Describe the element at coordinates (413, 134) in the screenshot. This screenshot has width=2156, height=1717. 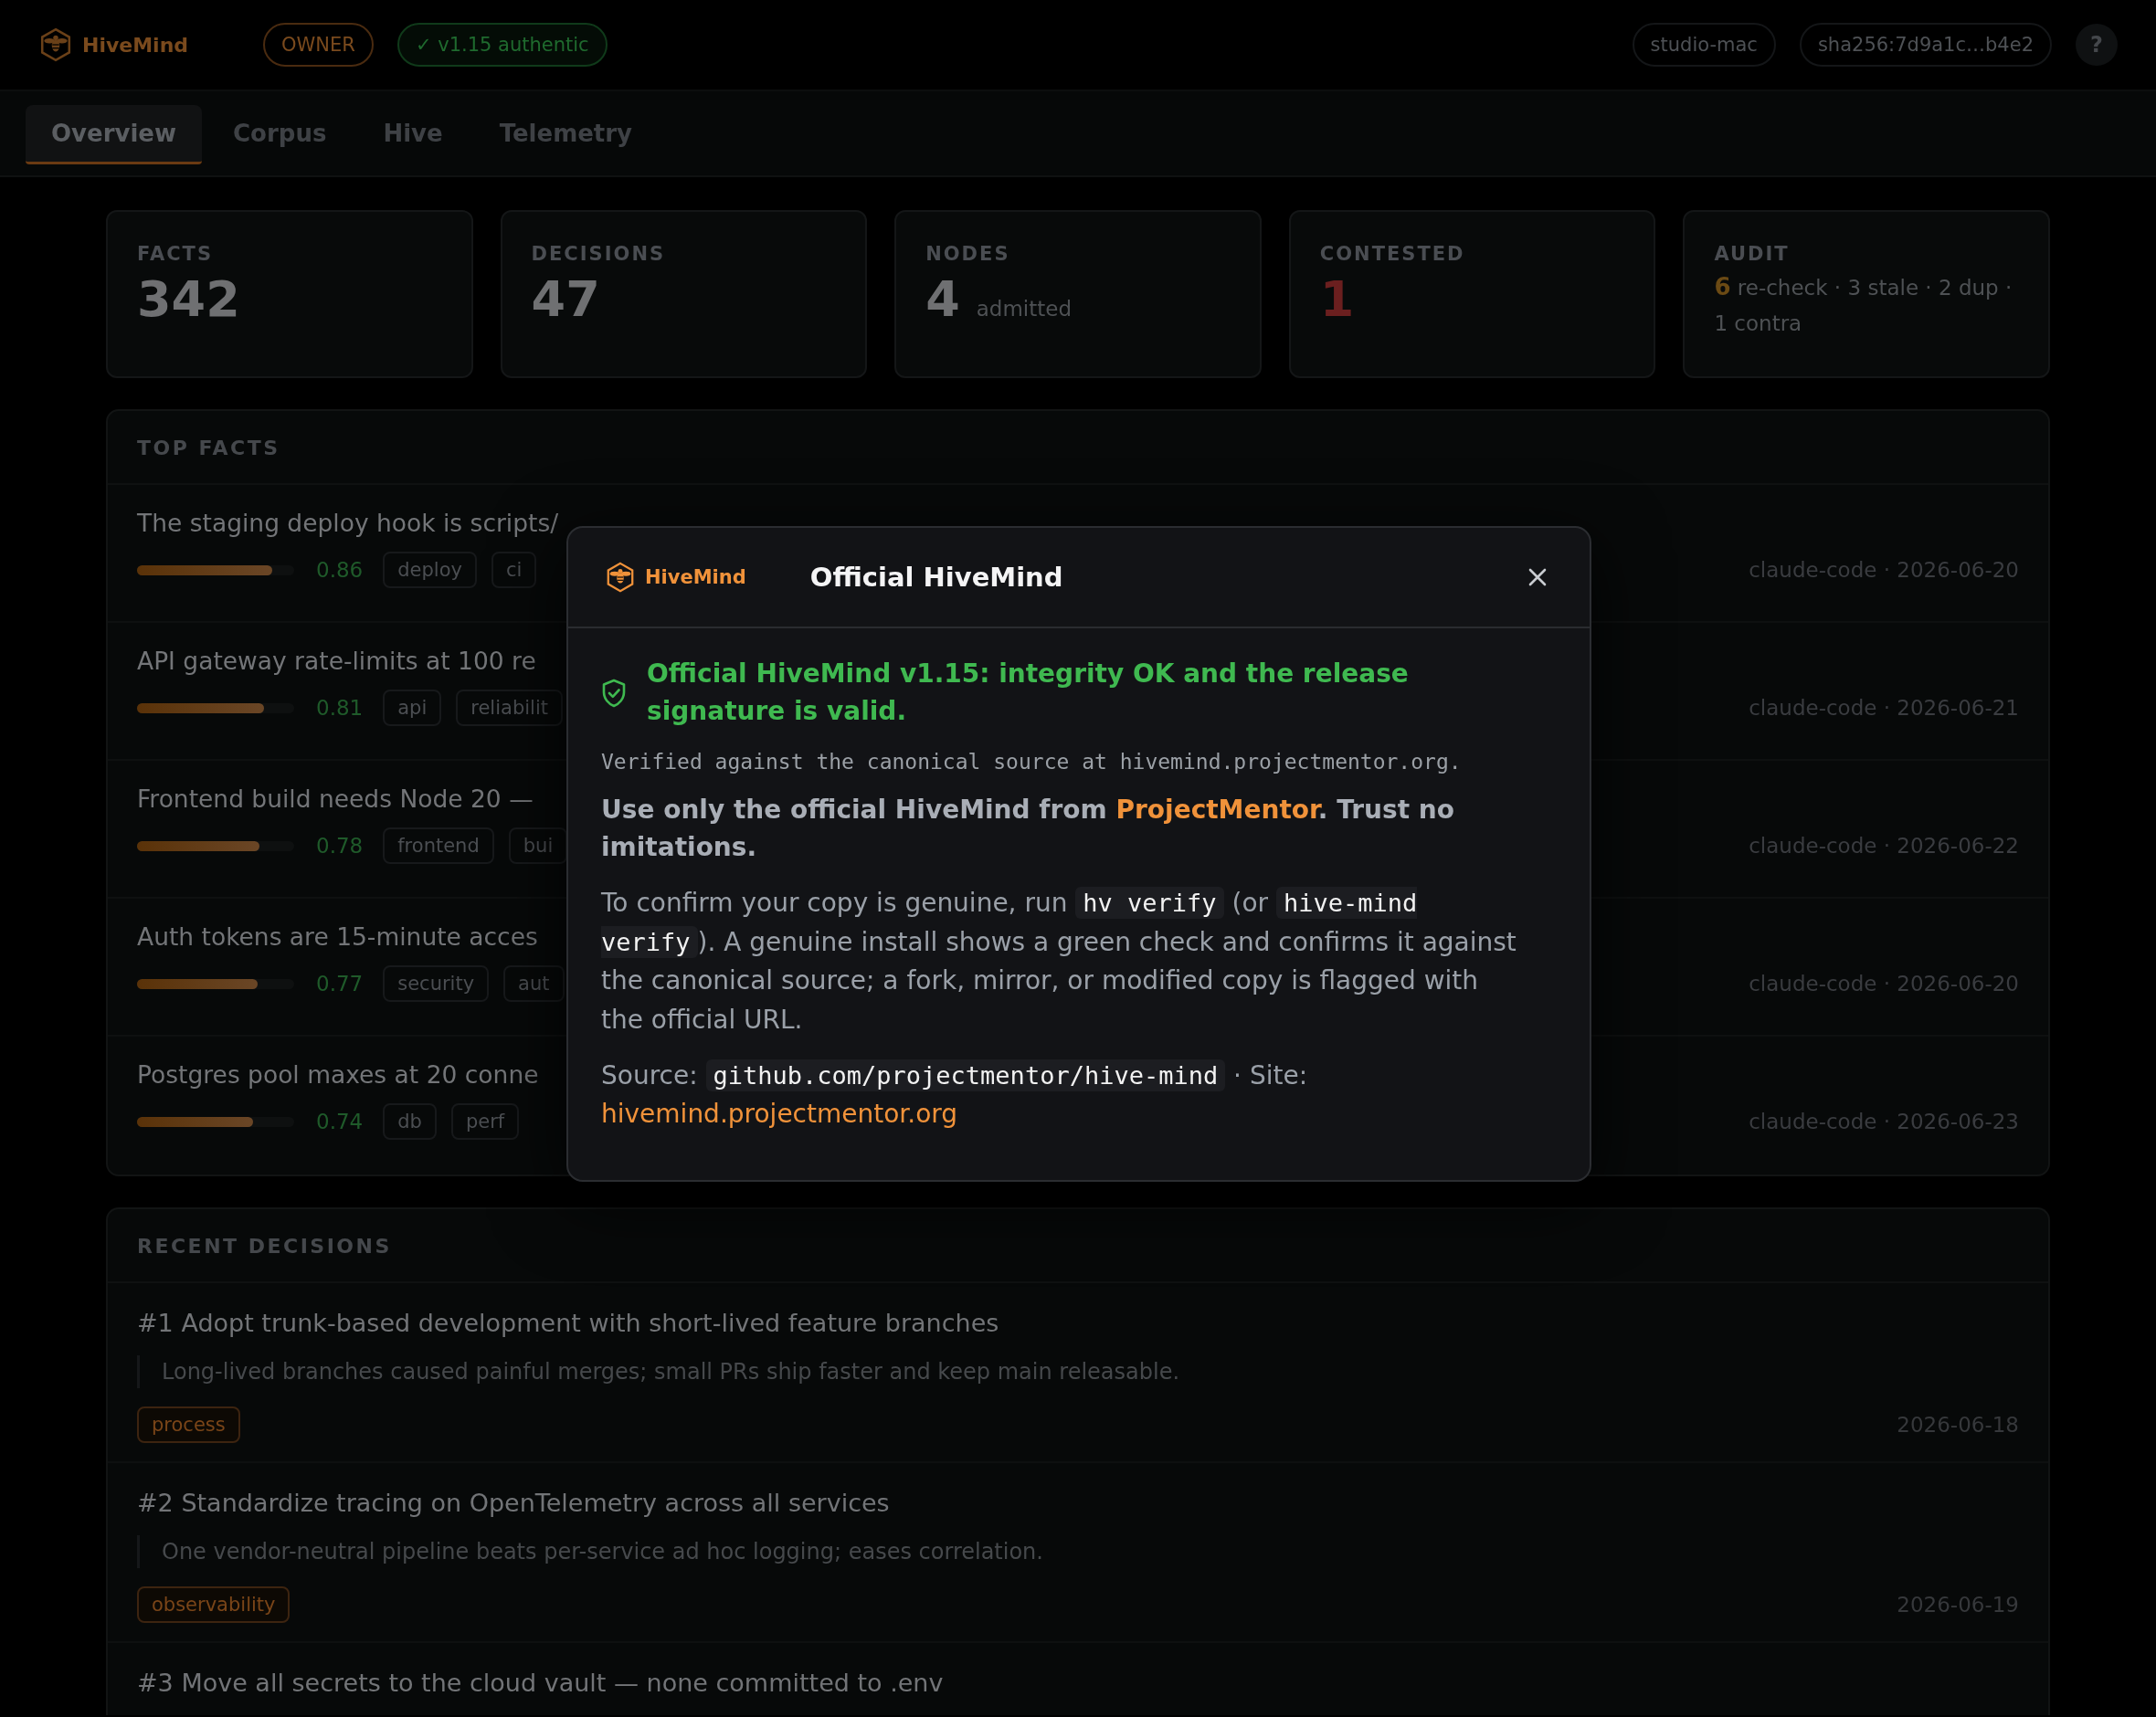
I see `tab: Hive` at that location.